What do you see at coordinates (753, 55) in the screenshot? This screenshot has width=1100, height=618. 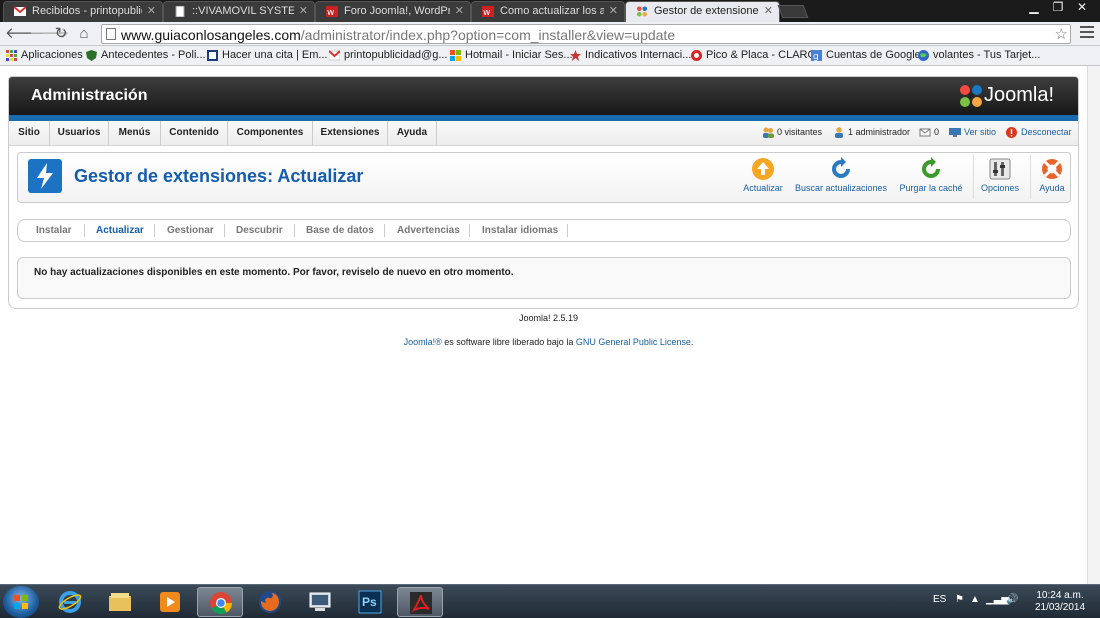 I see `bookmark-pico-placa: Pico & Placa - CLARO` at bounding box center [753, 55].